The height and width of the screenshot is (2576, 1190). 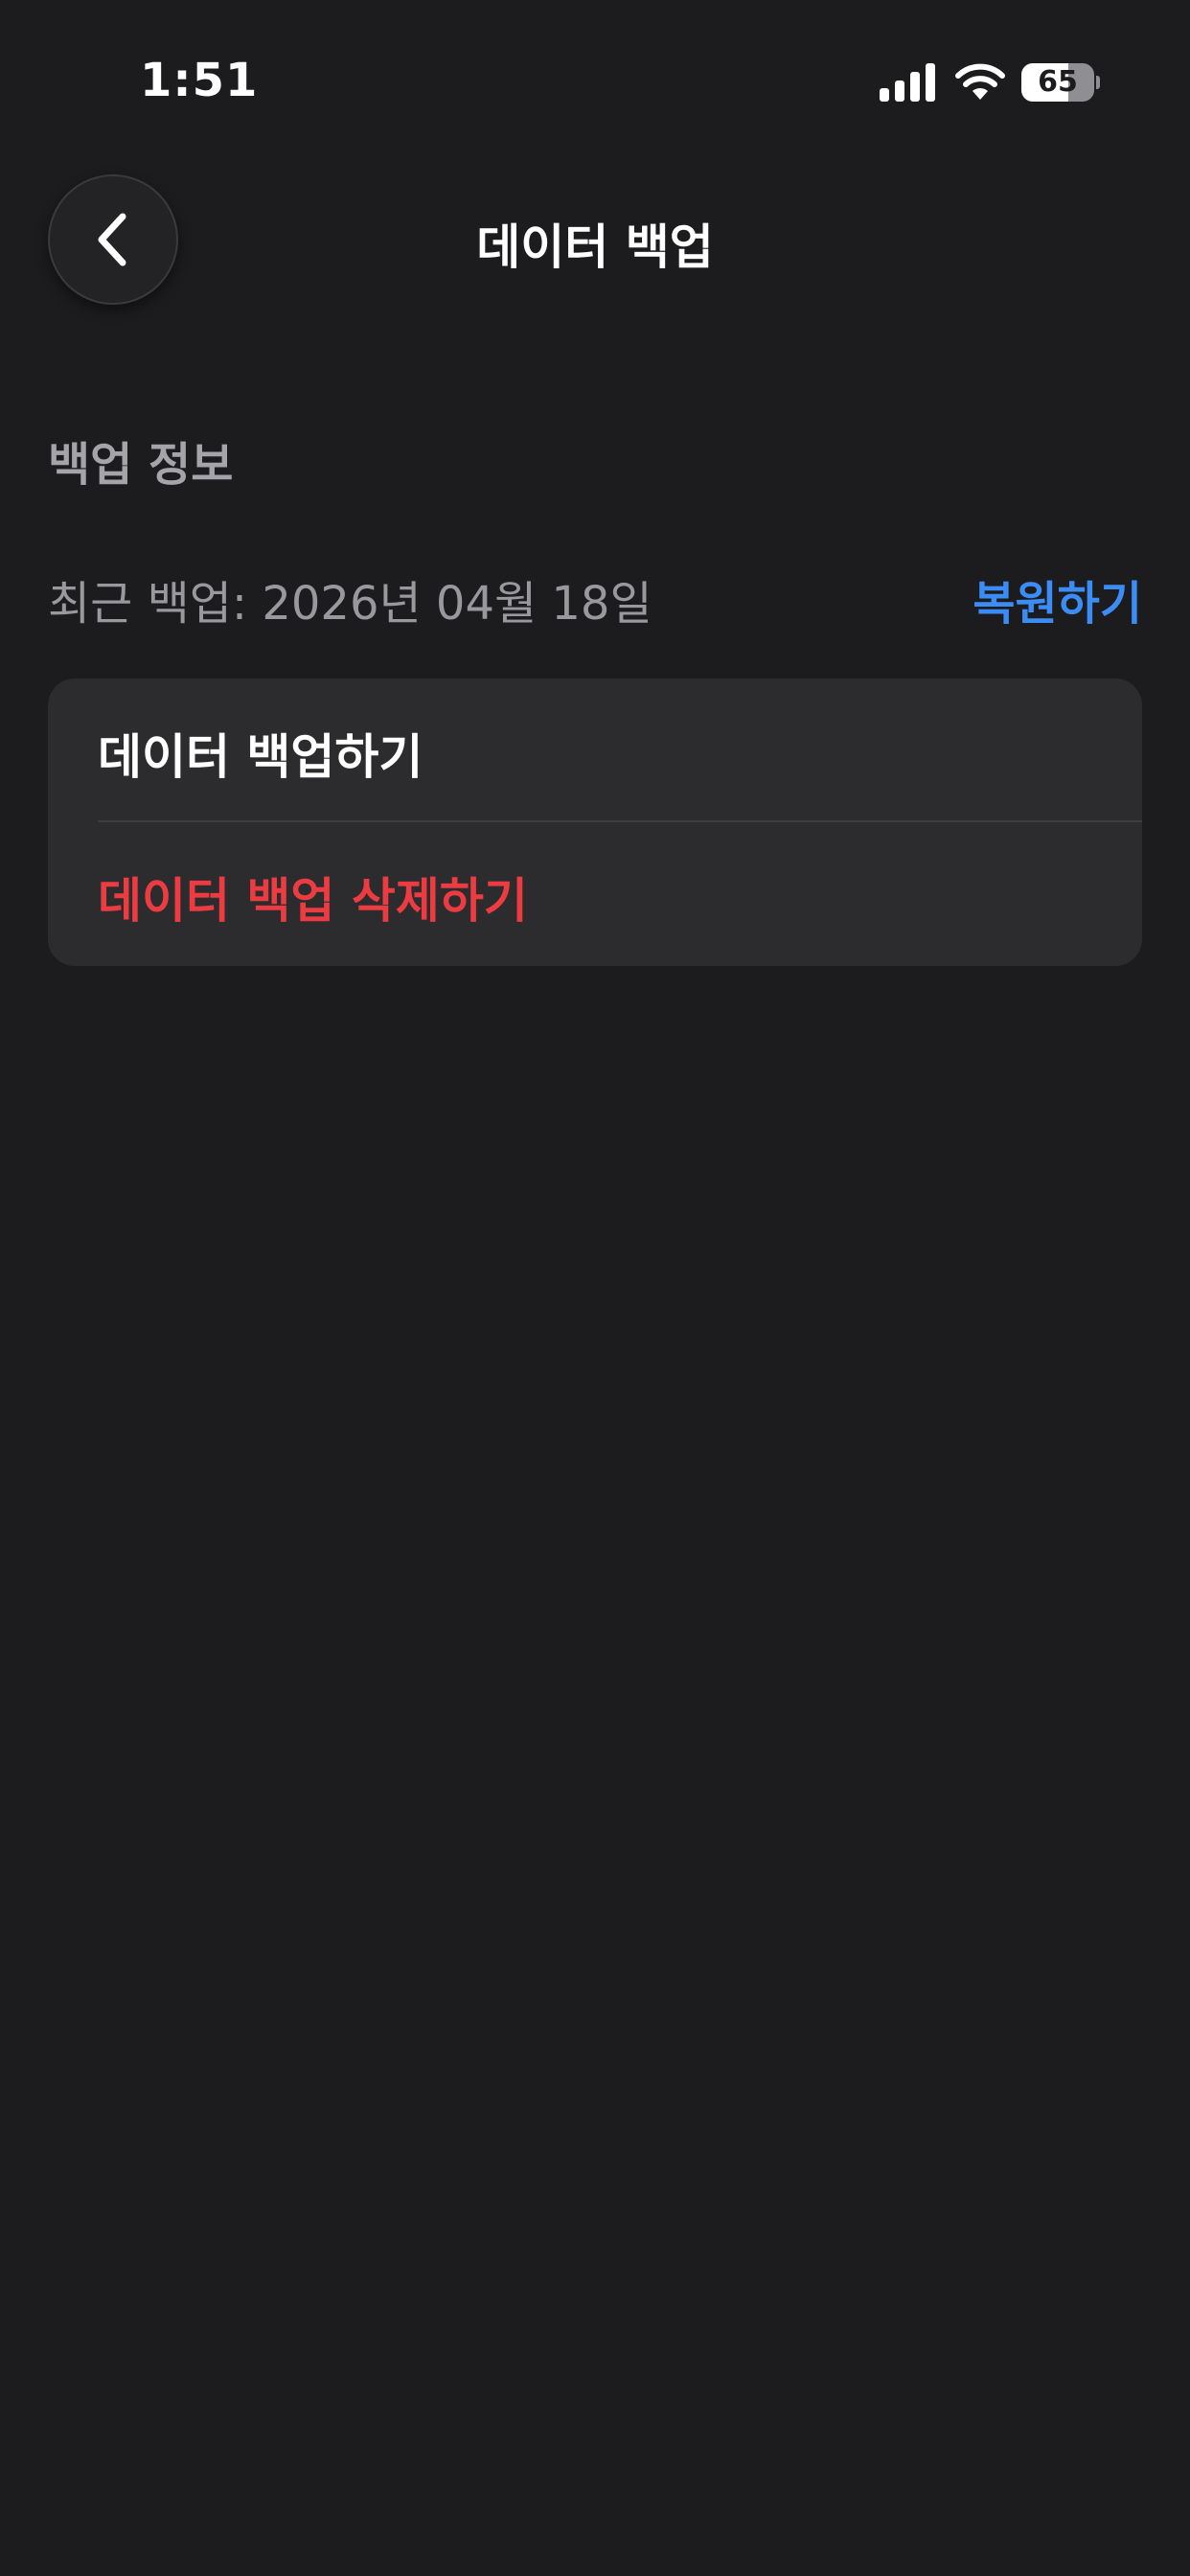 I want to click on backup-info-row: 최근 백업: 2026년 04월 18일 복원하기, so click(x=595, y=598).